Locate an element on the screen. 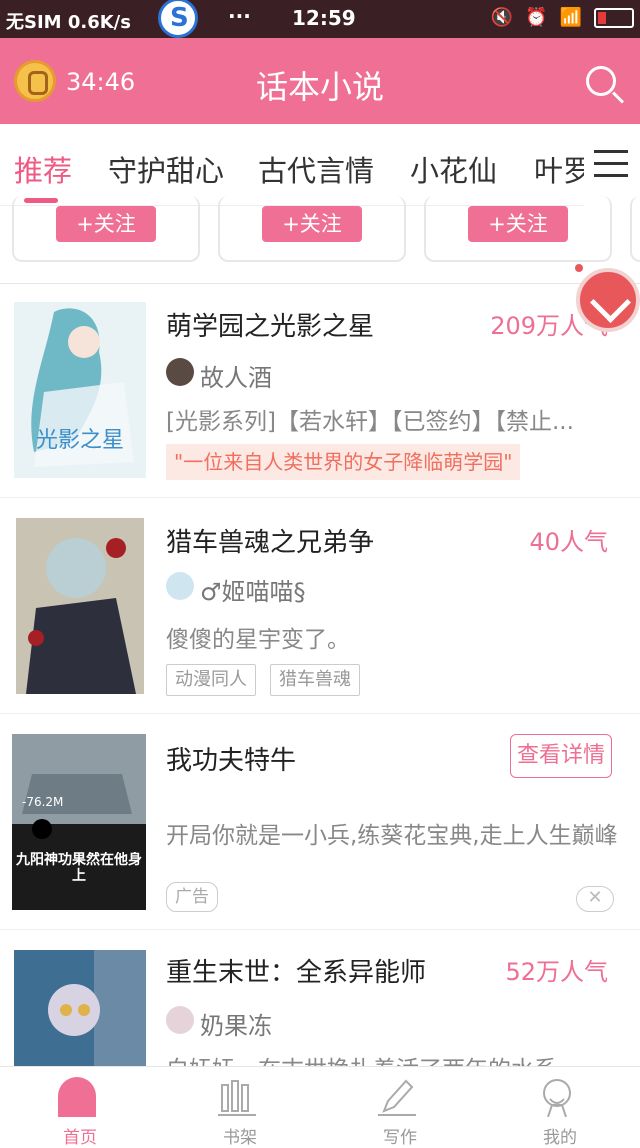  bottom-nav: 首页 书架 写作 我的 is located at coordinates (320, 1107).